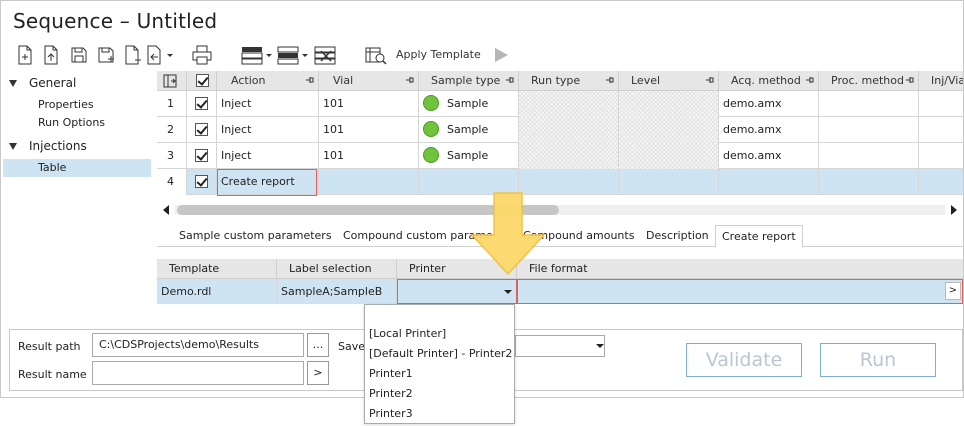  Describe the element at coordinates (217, 268) in the screenshot. I see `column-header-template: Template` at that location.